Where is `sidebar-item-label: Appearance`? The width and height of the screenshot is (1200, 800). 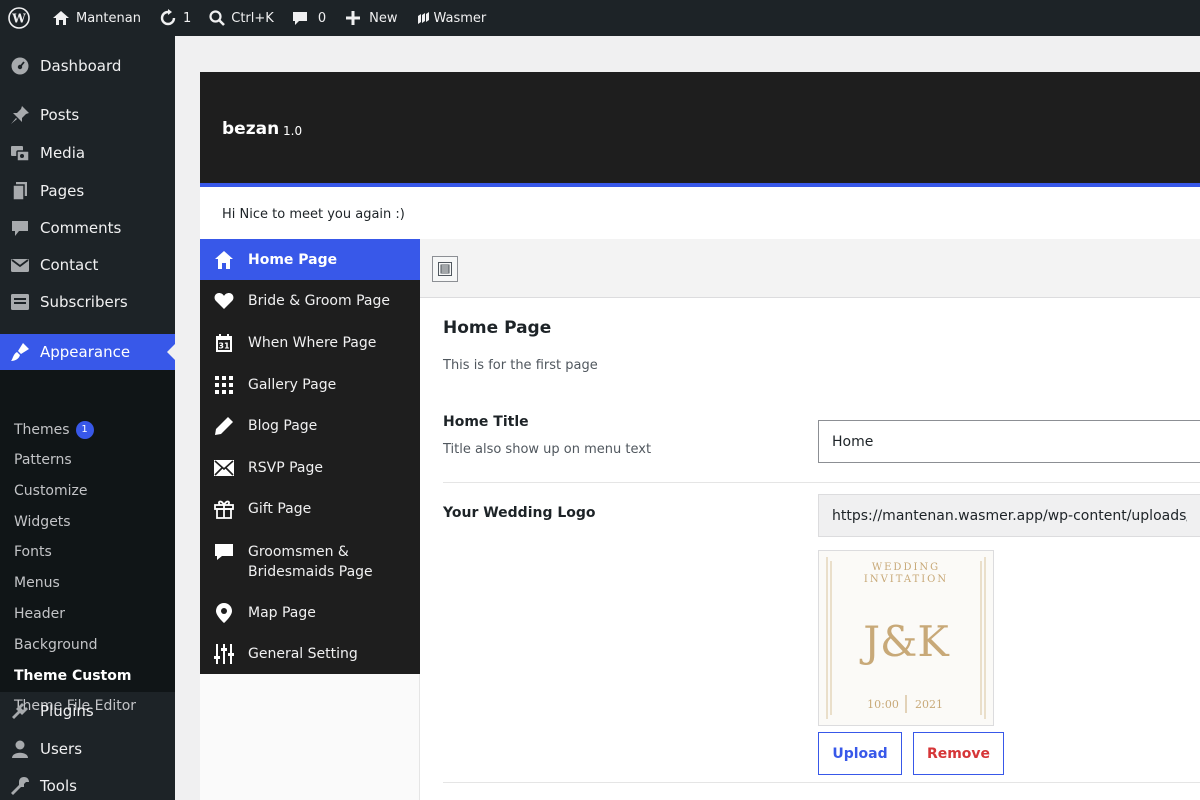 sidebar-item-label: Appearance is located at coordinates (85, 352).